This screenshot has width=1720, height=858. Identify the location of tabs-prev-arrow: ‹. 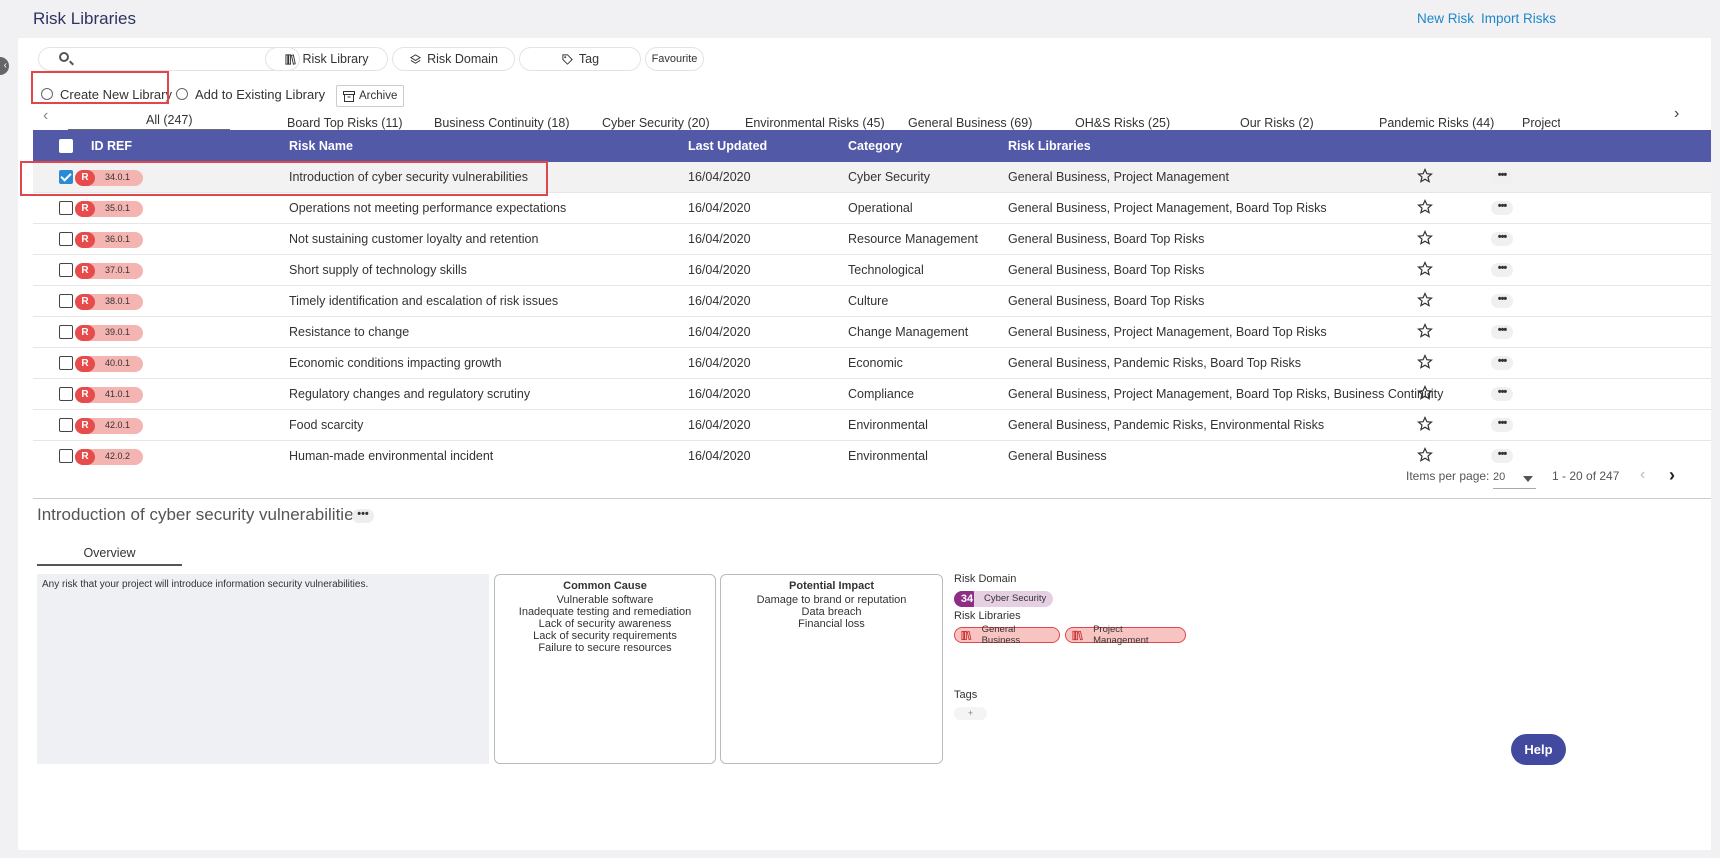
(45, 116).